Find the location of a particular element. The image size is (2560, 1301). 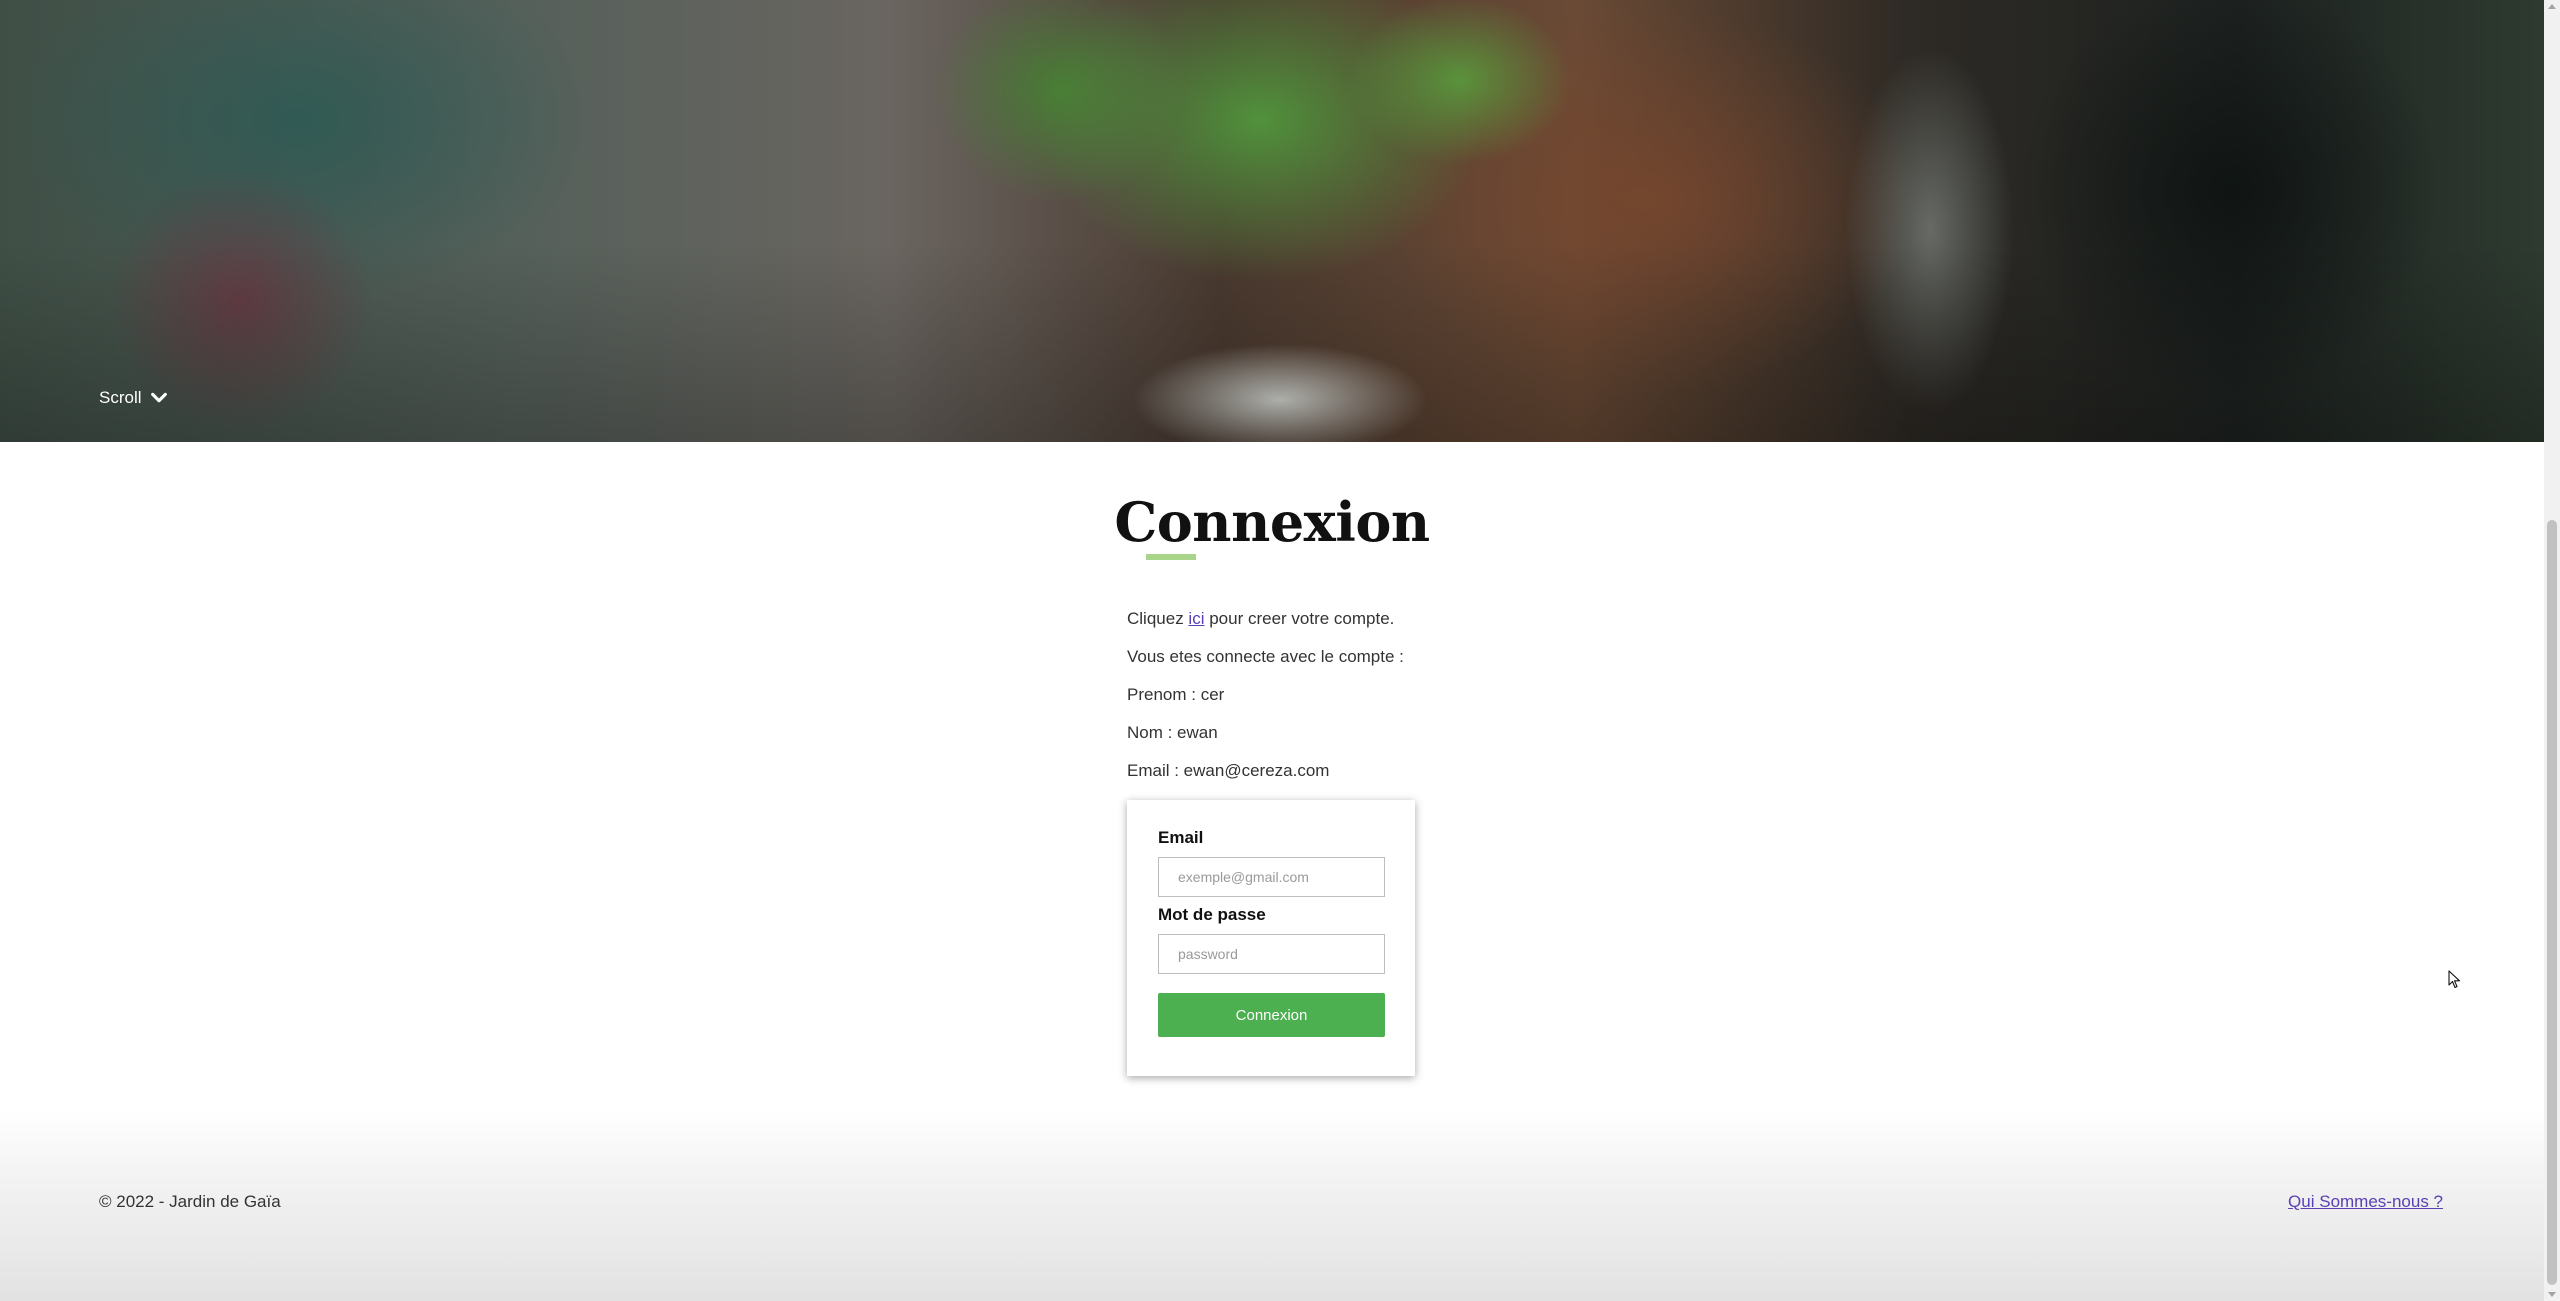

footer is located at coordinates (1272, 1205).